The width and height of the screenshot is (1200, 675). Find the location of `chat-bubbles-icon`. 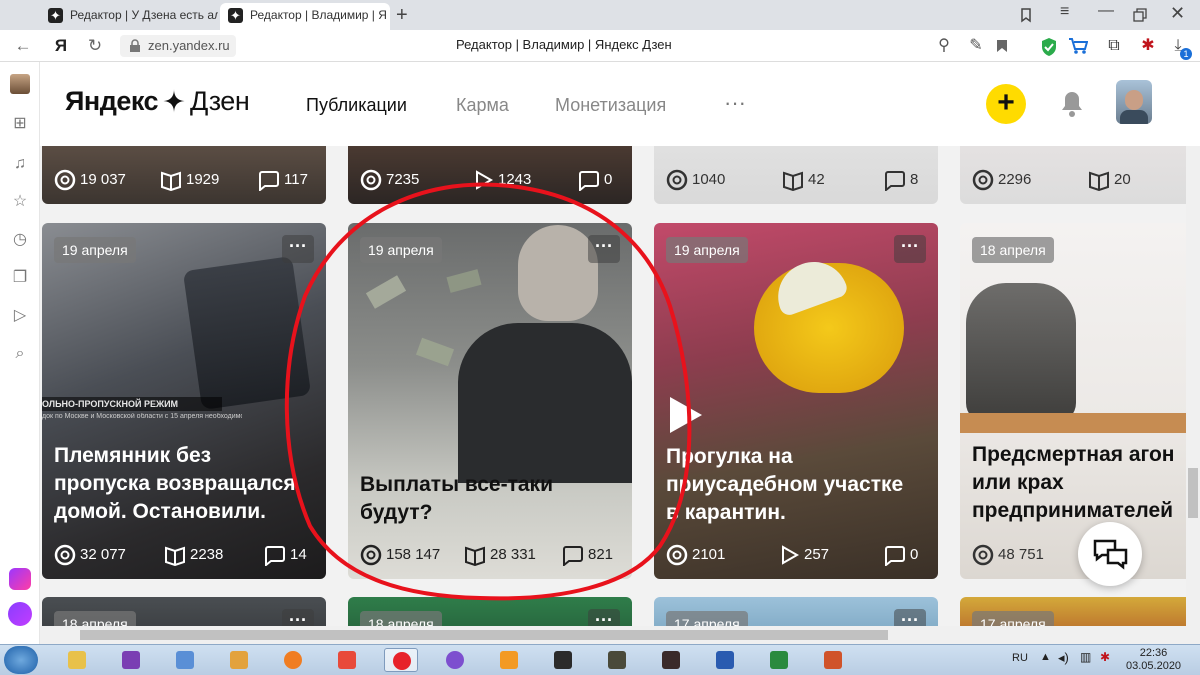

chat-bubbles-icon is located at coordinates (1110, 554).